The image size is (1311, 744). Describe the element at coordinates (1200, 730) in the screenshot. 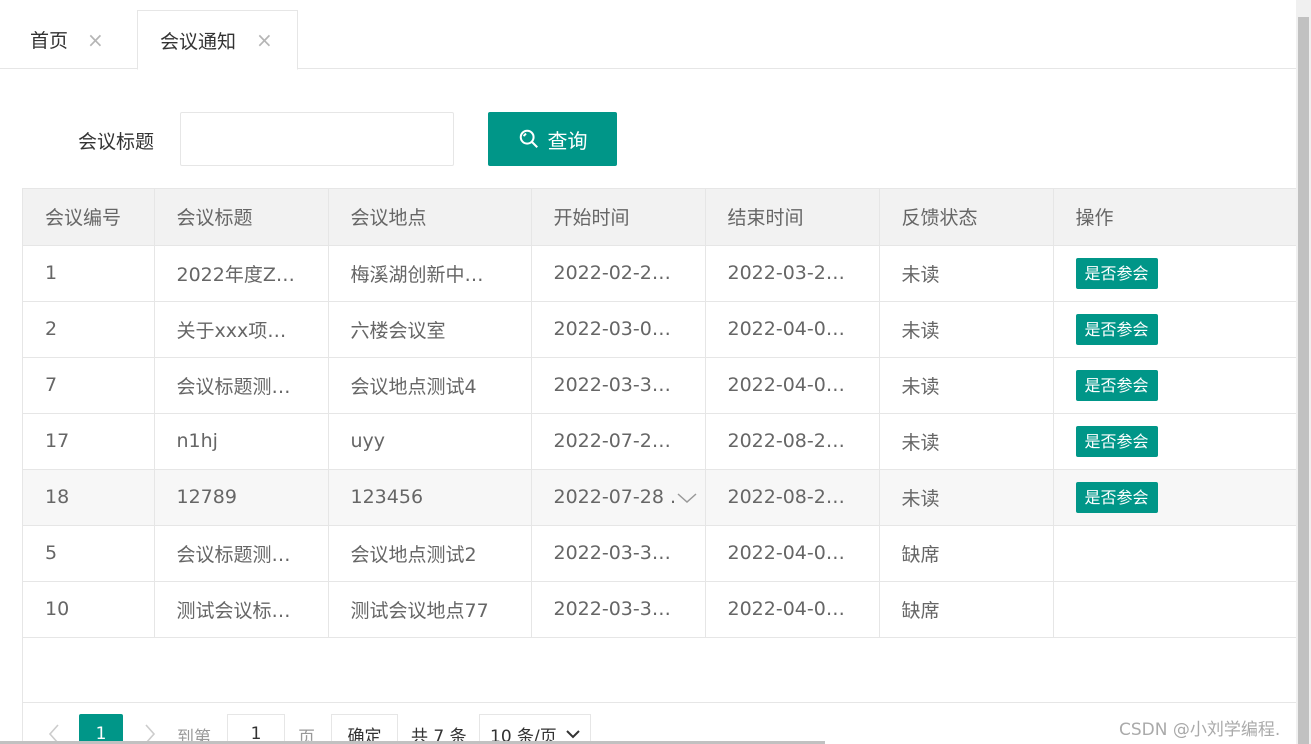

I see `watermark: CSDN @小刘学编程.` at that location.